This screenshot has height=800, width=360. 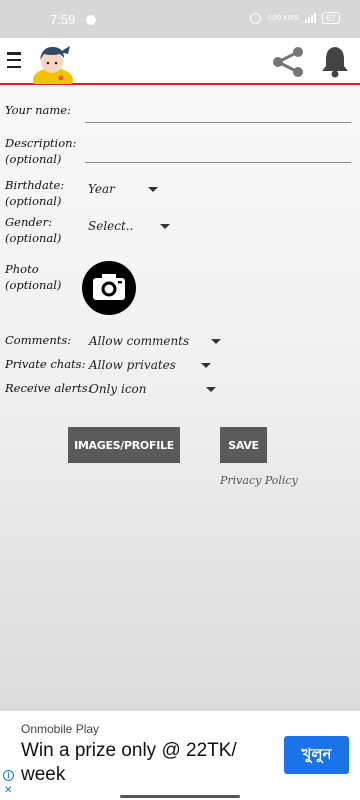 I want to click on ad-sponsor: Onmobile Play, so click(x=60, y=729).